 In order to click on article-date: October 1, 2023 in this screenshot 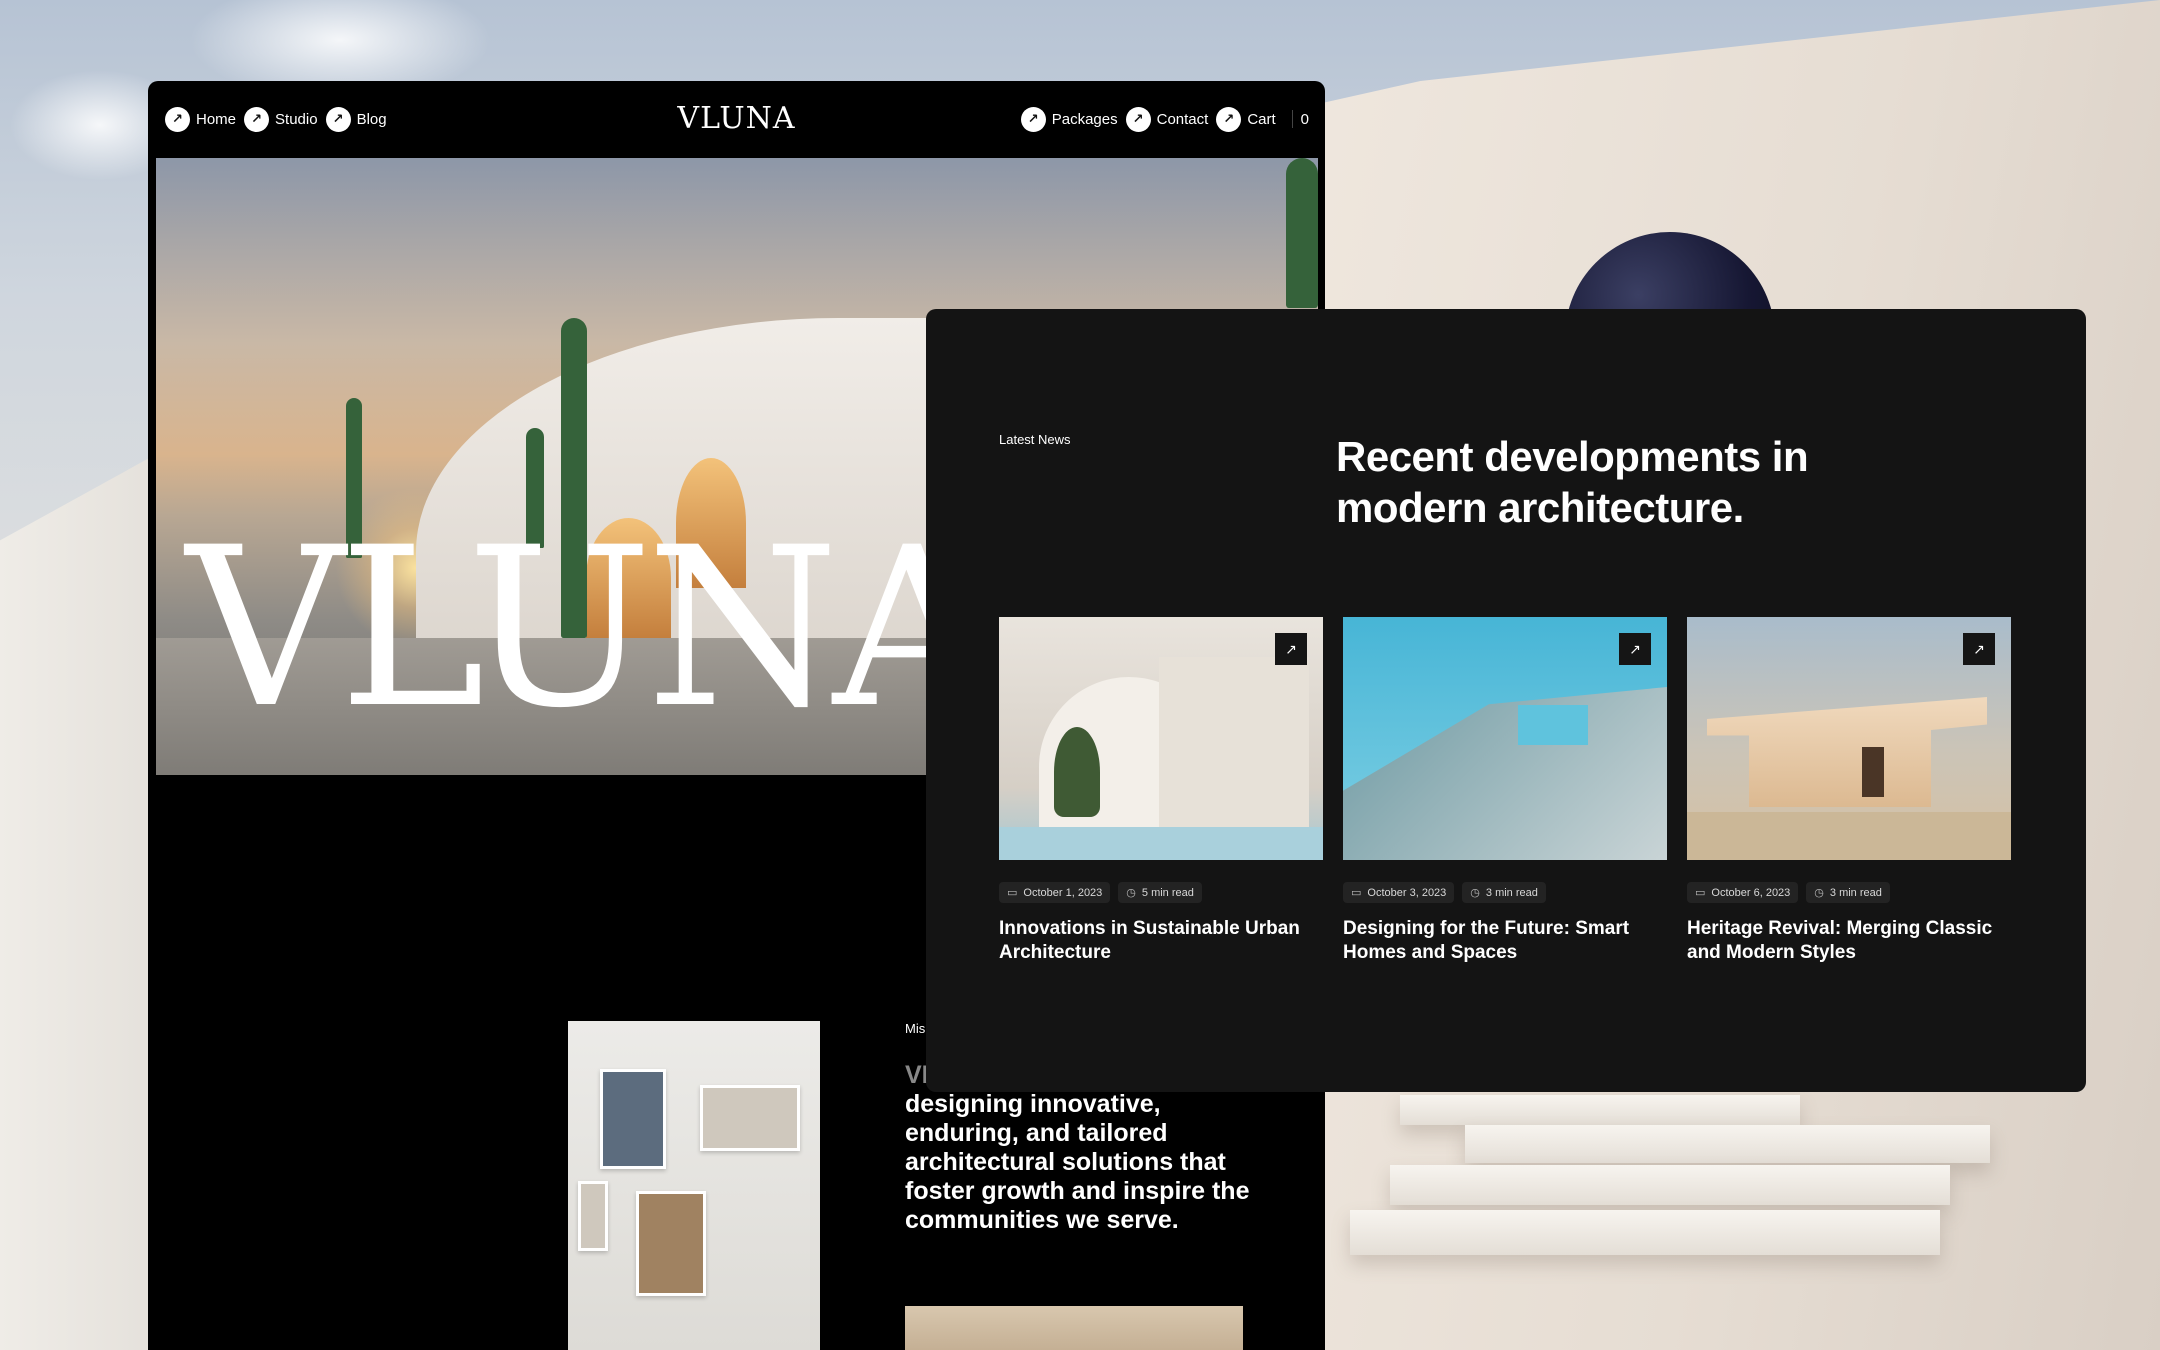, I will do `click(1063, 892)`.